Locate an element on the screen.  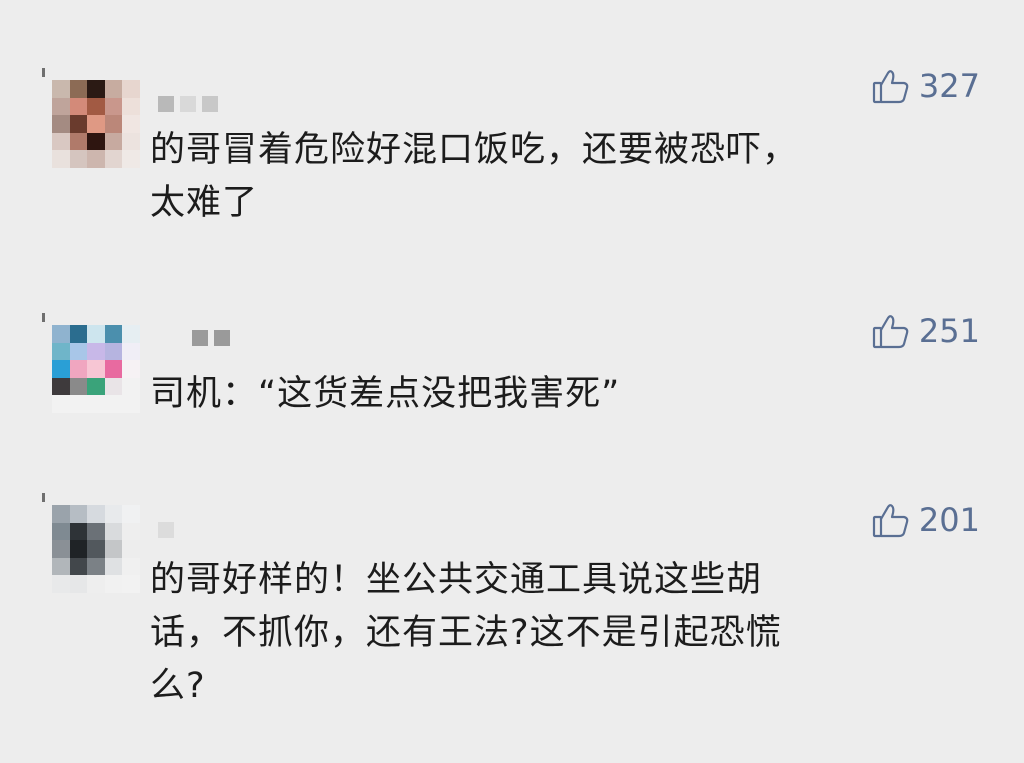
like-button: 251 is located at coordinates (925, 331).